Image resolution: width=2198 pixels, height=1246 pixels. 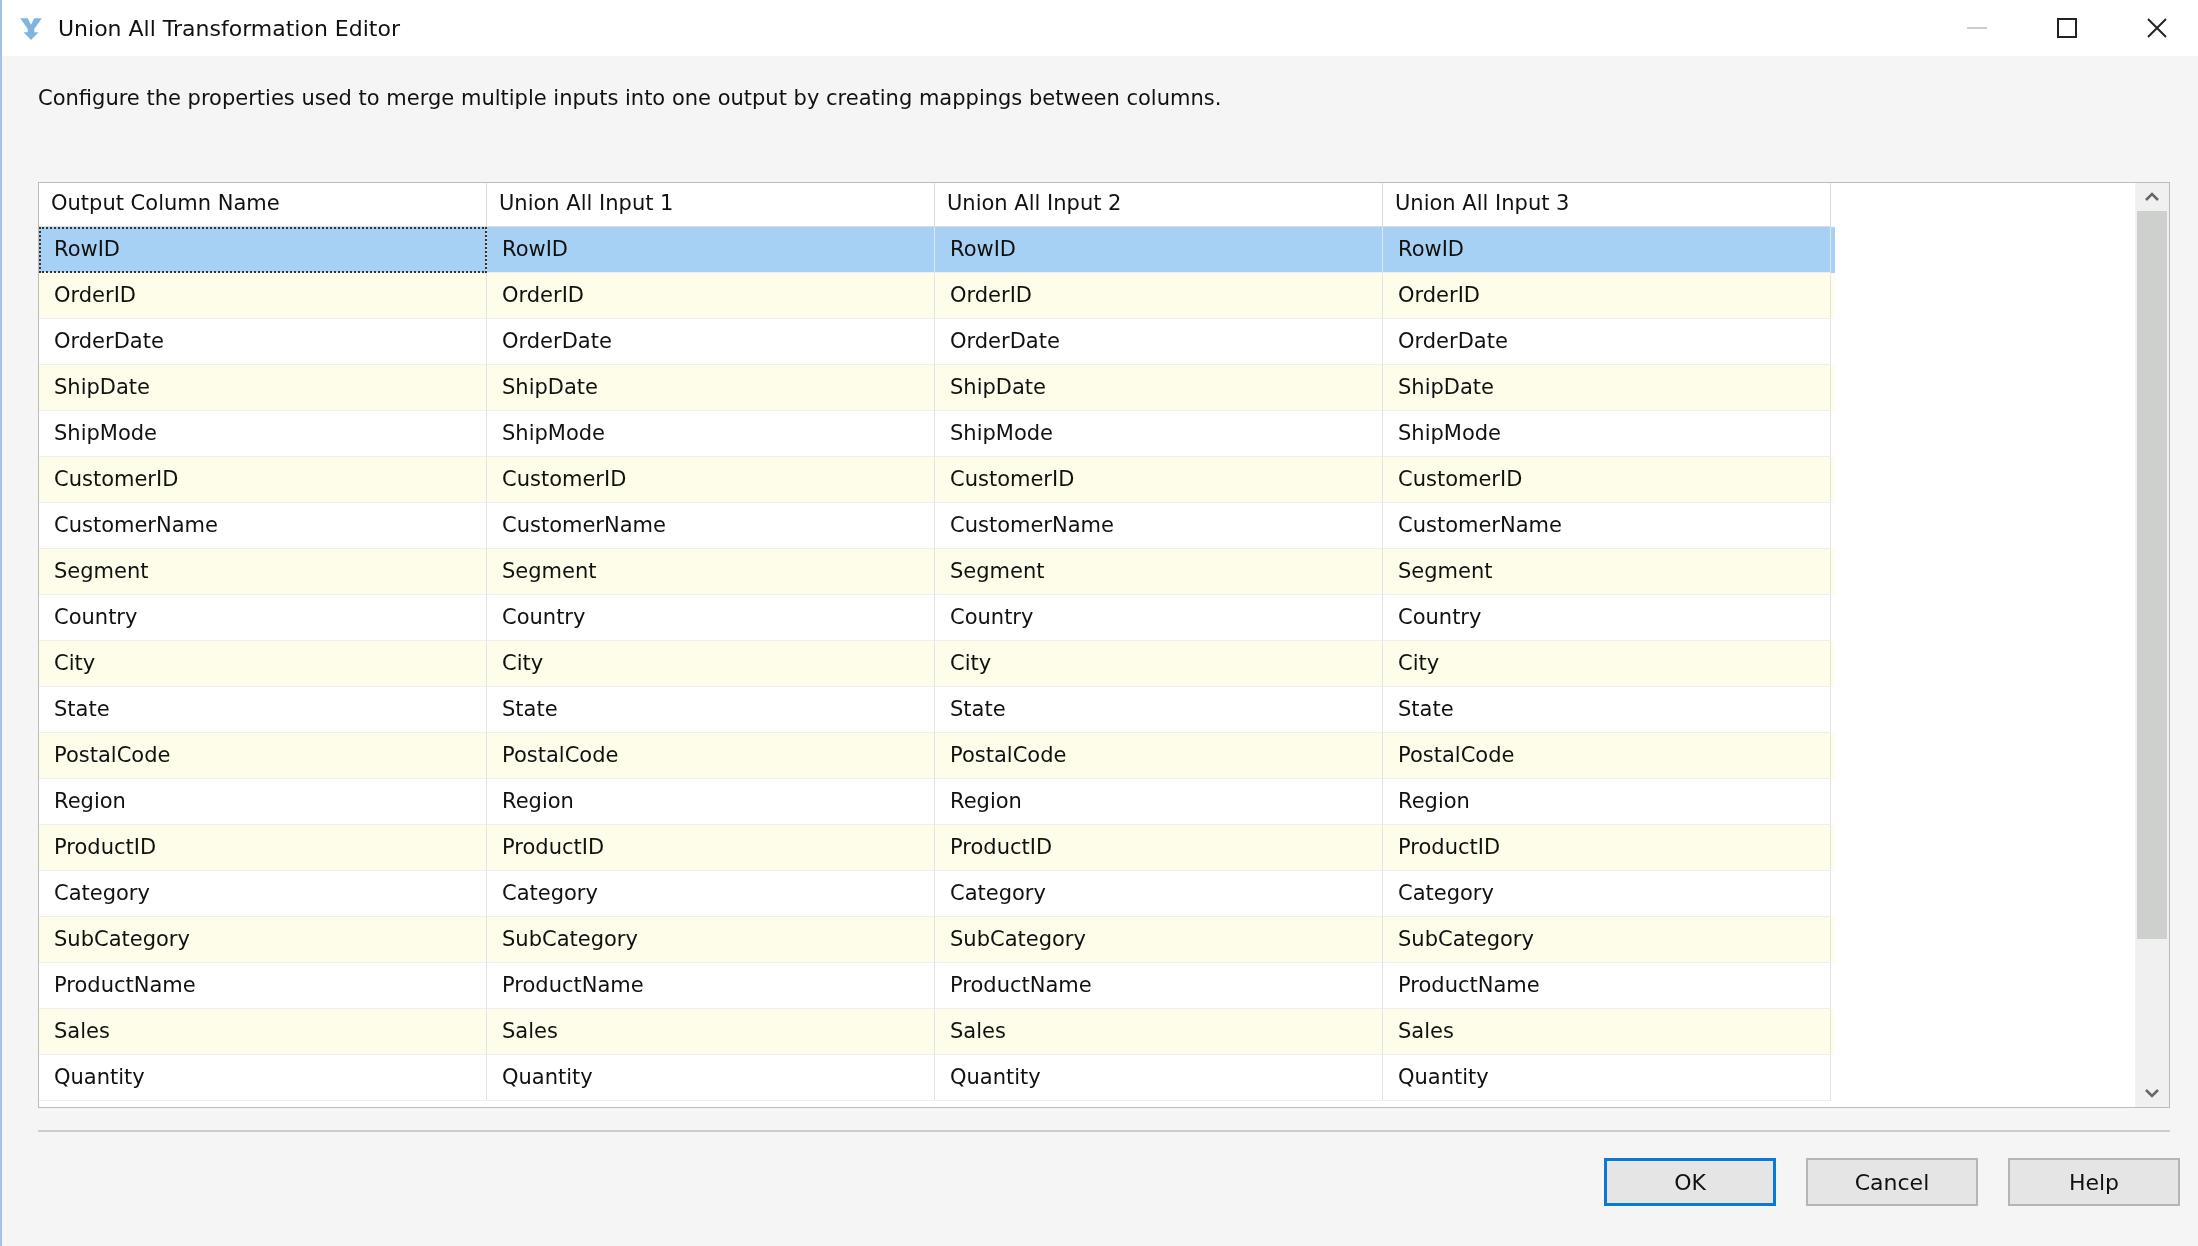 I want to click on scroll-up-icon, so click(x=2152, y=197).